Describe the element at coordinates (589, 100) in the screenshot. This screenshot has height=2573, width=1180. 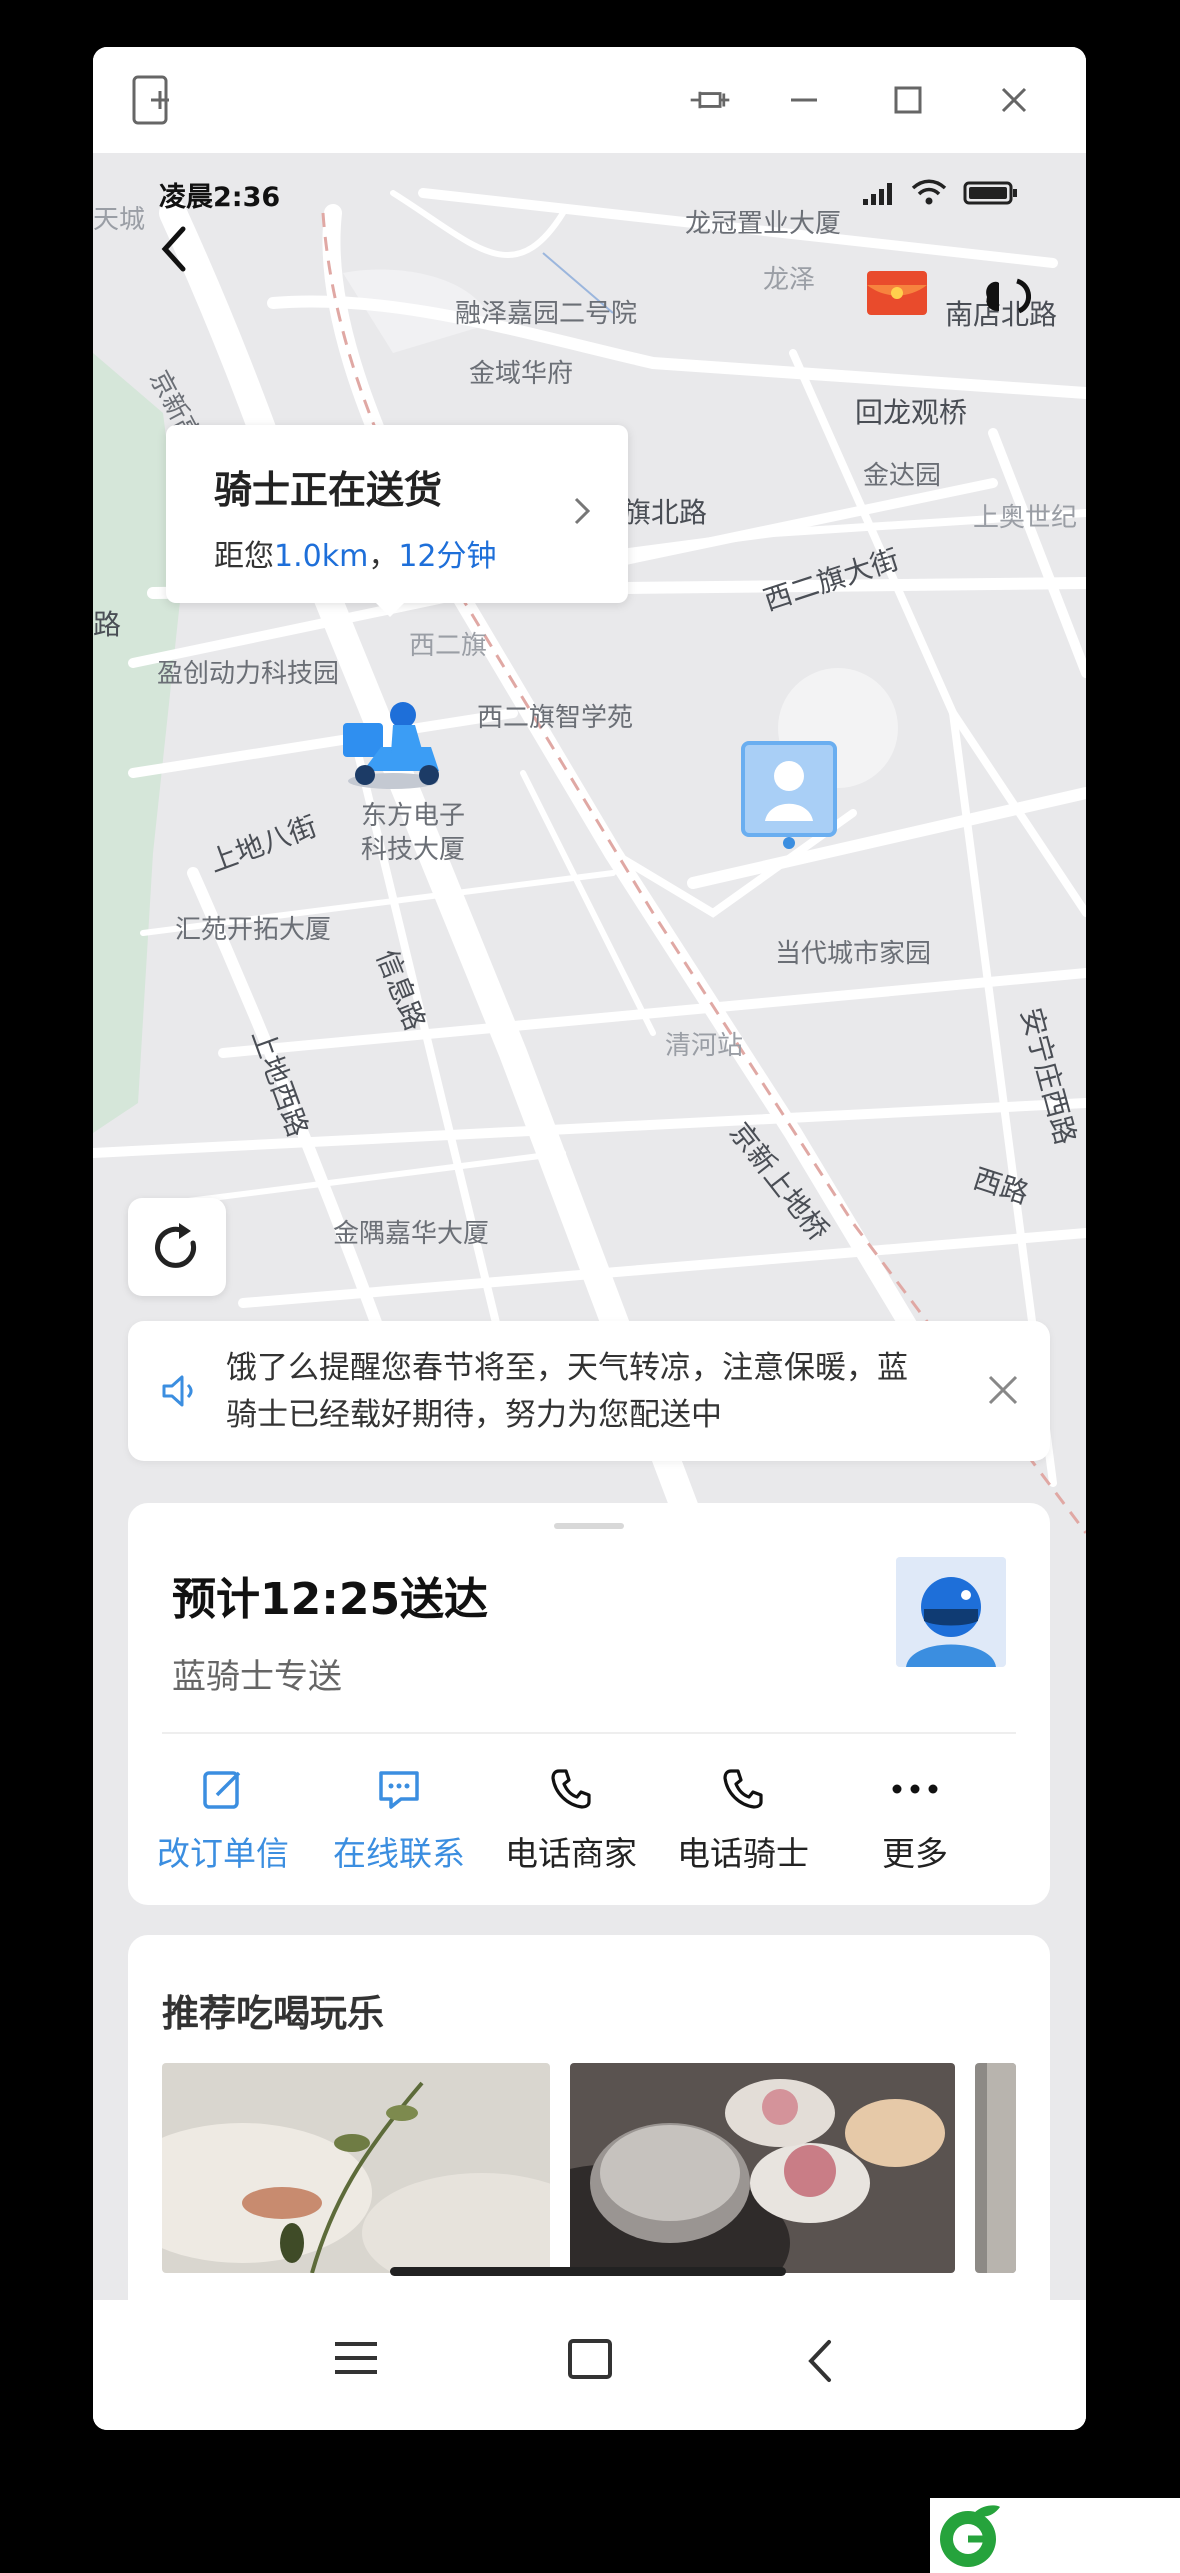
I see `window-titlebar` at that location.